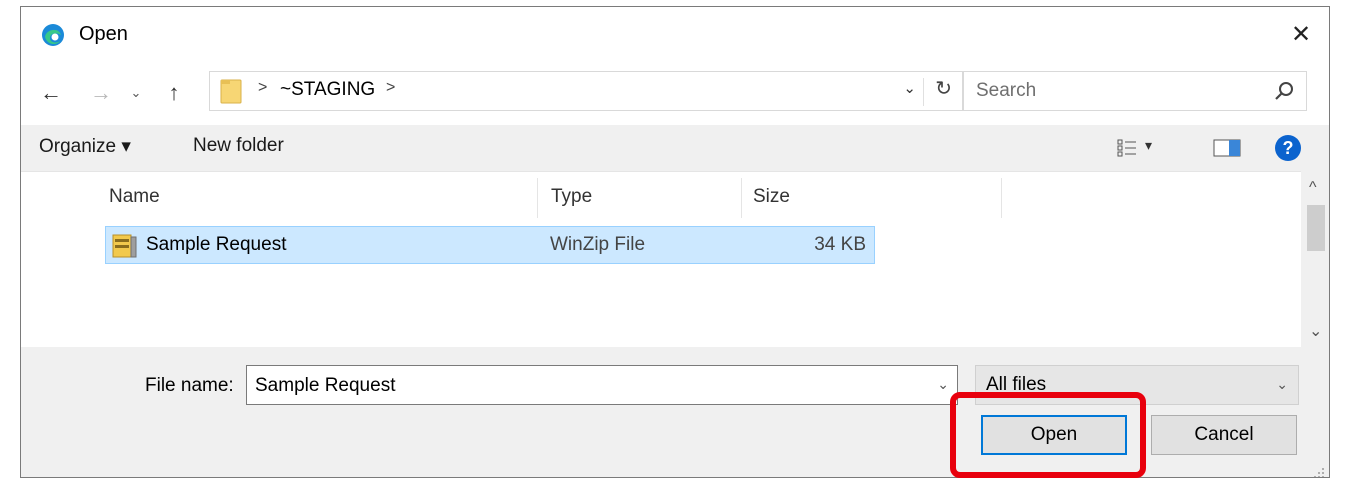  I want to click on window-title: Open, so click(103, 34).